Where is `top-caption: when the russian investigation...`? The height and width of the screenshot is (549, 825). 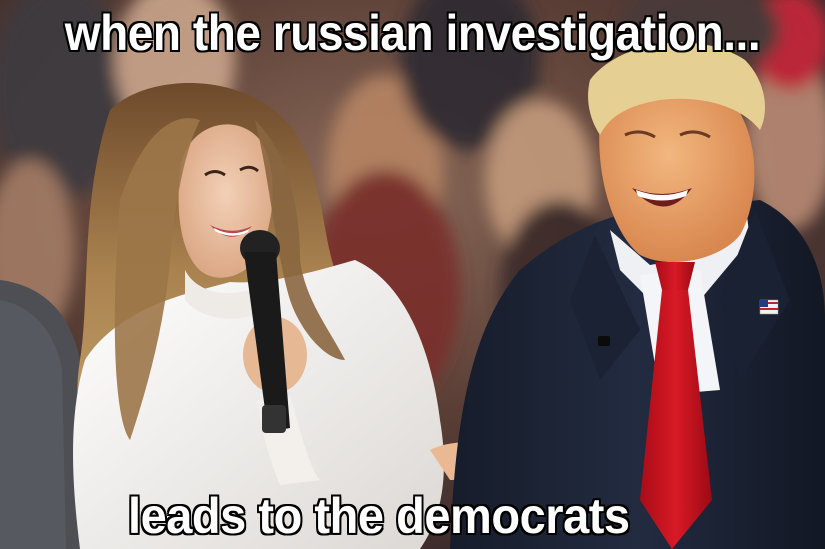
top-caption: when the russian investigation... is located at coordinates (413, 33).